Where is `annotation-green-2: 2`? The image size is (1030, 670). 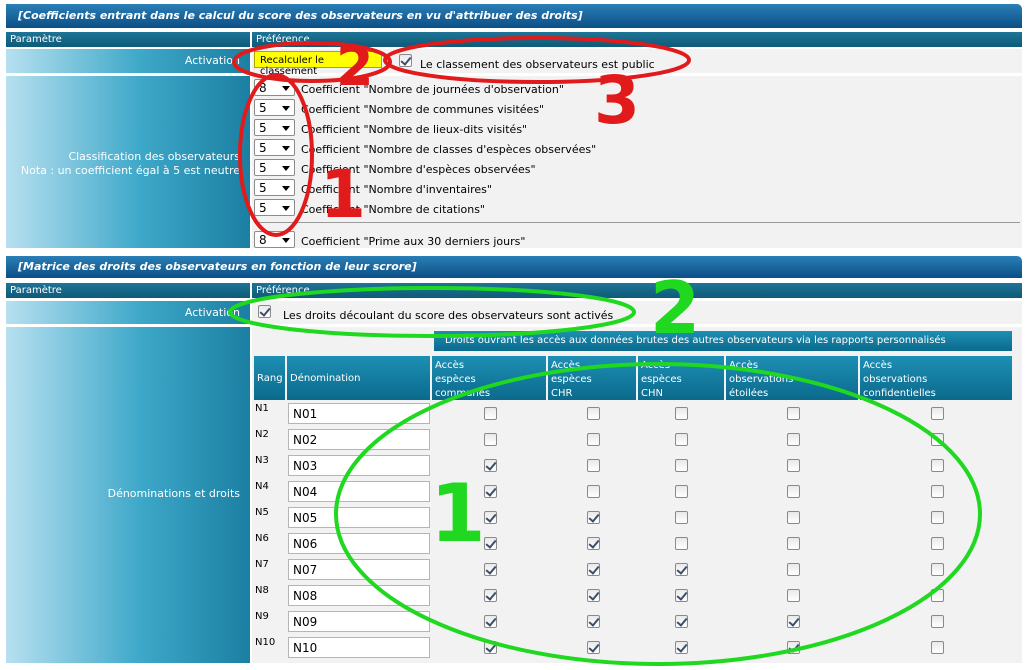
annotation-green-2: 2 is located at coordinates (675, 308).